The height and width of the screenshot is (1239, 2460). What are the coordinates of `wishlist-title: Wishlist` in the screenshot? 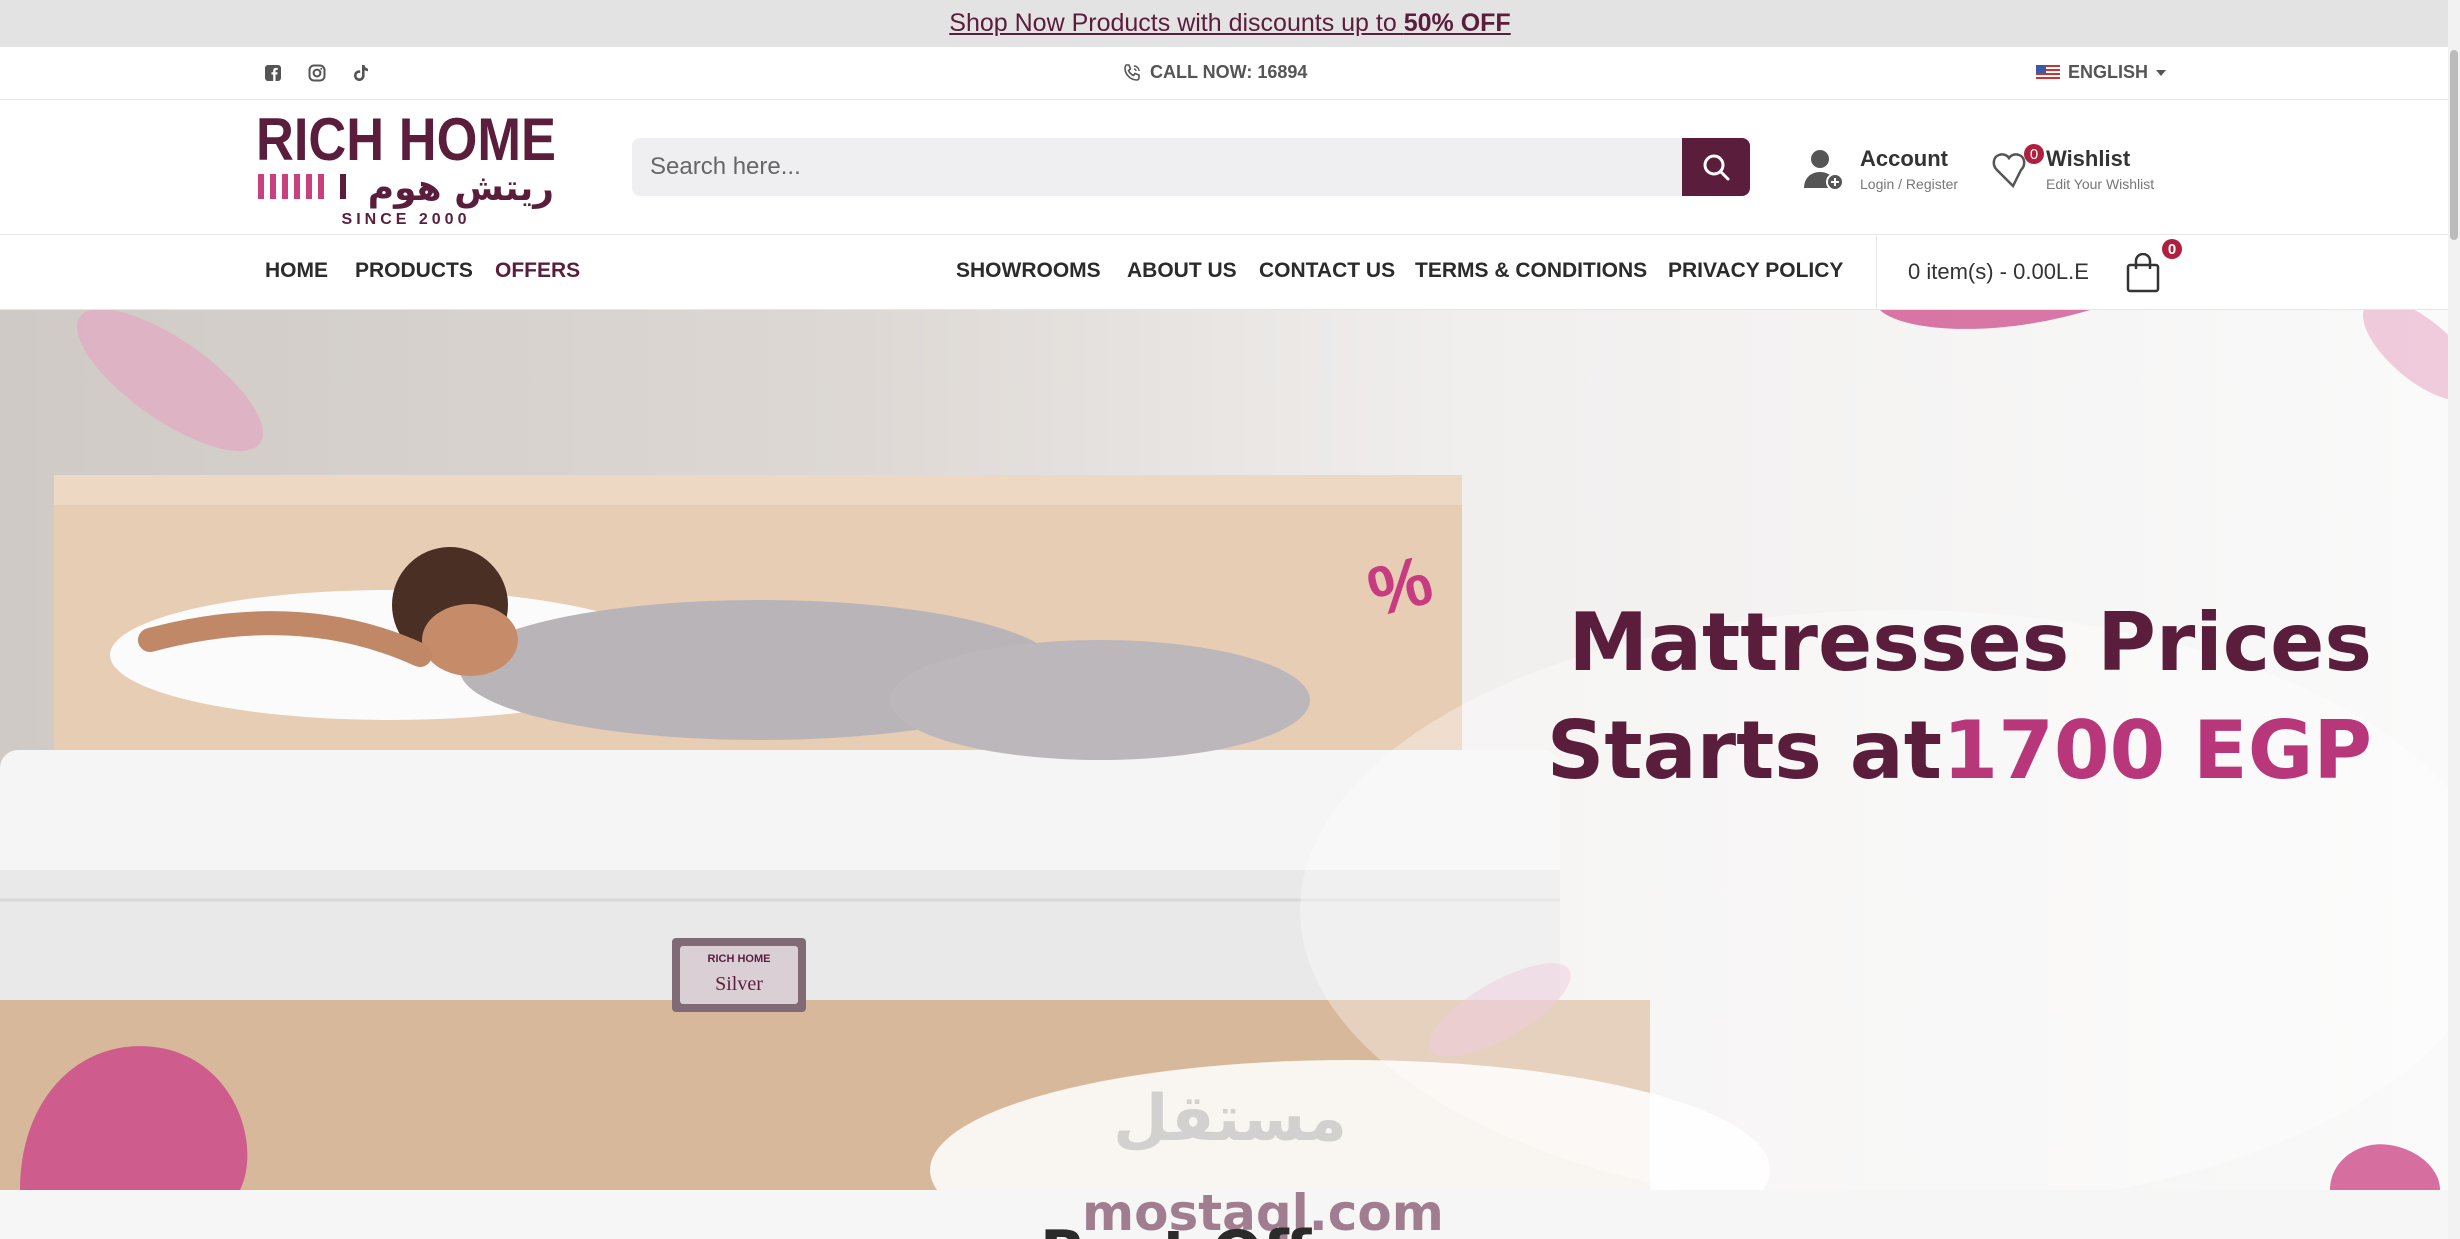 It's located at (2088, 158).